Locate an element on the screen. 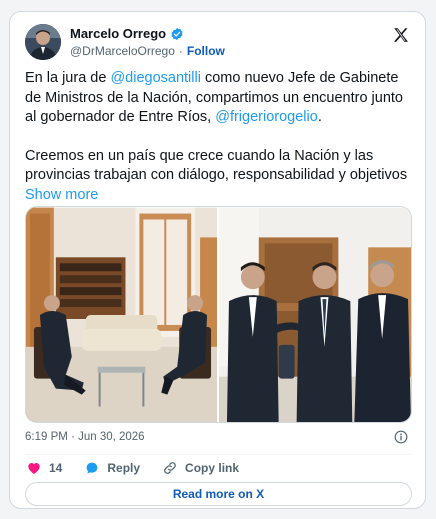  read-more-label: Read more on X is located at coordinates (218, 494).